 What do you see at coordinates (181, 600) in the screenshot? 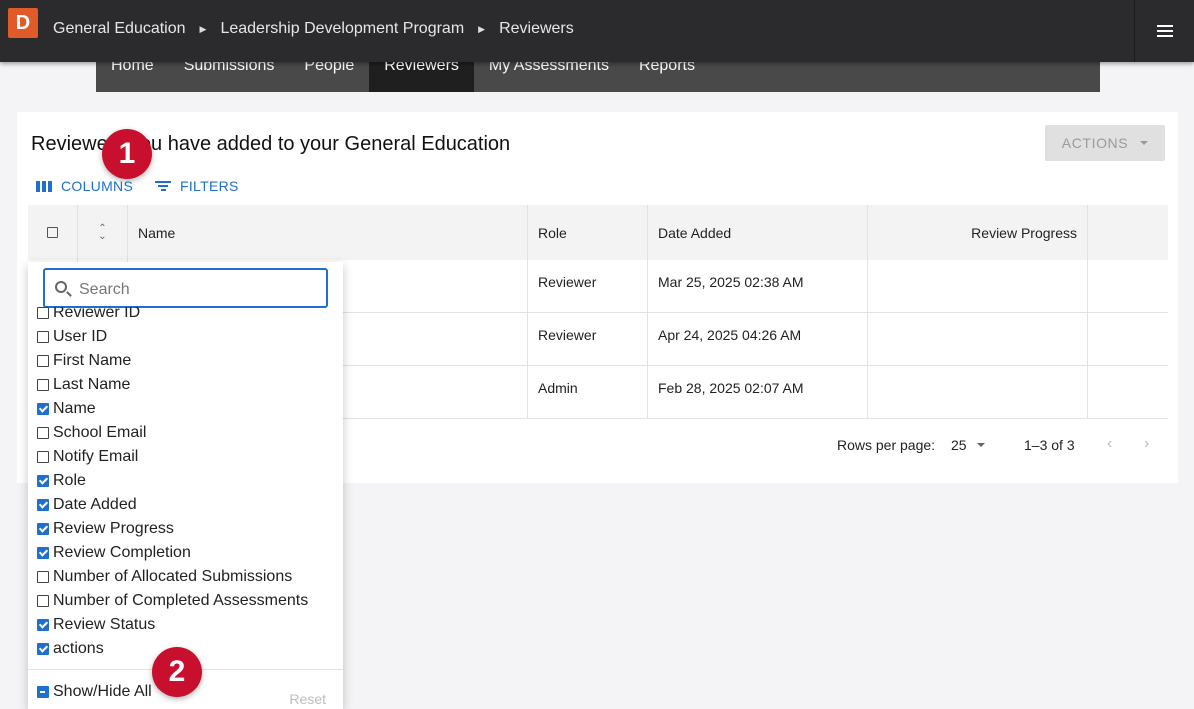
I see `column-option-label: Number of Completed Assessments` at bounding box center [181, 600].